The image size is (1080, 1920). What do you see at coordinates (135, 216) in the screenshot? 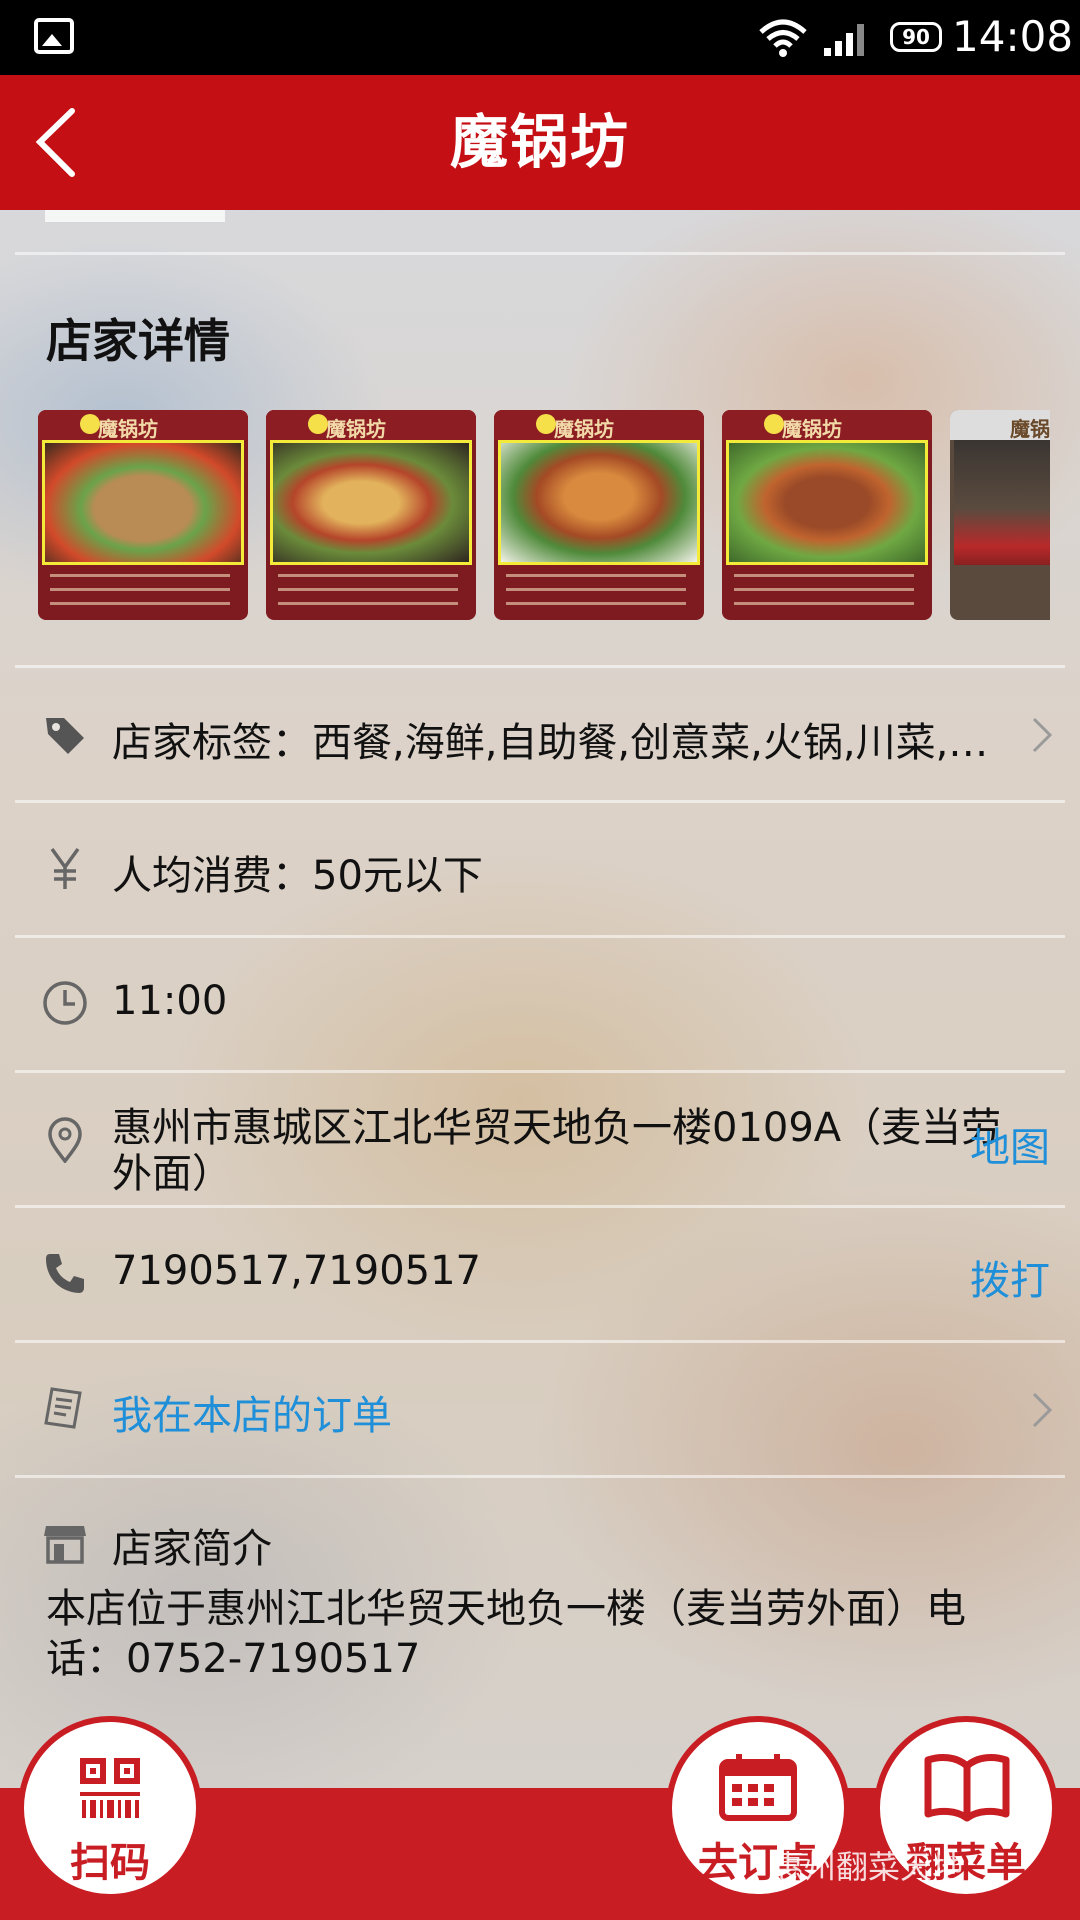
I see `tab-indicator` at bounding box center [135, 216].